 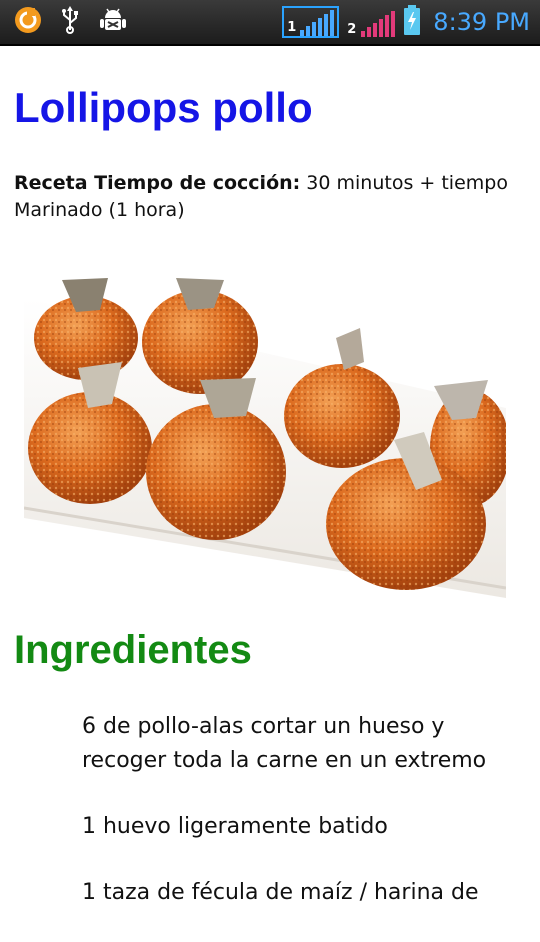 I want to click on clock: 8:39 PM, so click(x=481, y=22).